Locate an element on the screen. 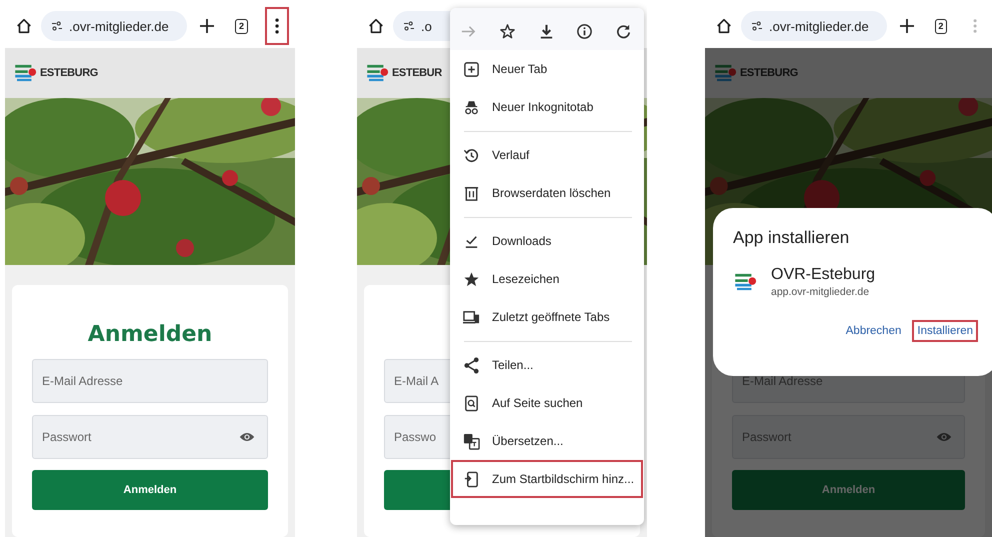 The height and width of the screenshot is (537, 992). history-icon is located at coordinates (471, 155).